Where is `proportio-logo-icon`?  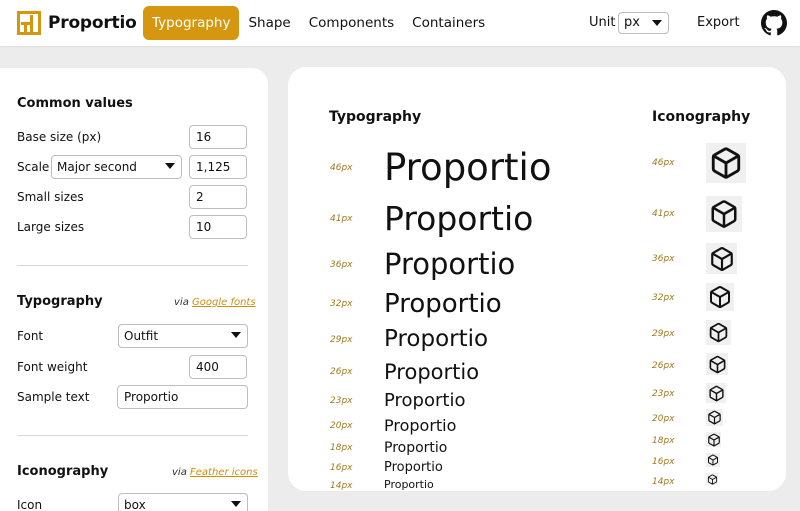 proportio-logo-icon is located at coordinates (29, 23).